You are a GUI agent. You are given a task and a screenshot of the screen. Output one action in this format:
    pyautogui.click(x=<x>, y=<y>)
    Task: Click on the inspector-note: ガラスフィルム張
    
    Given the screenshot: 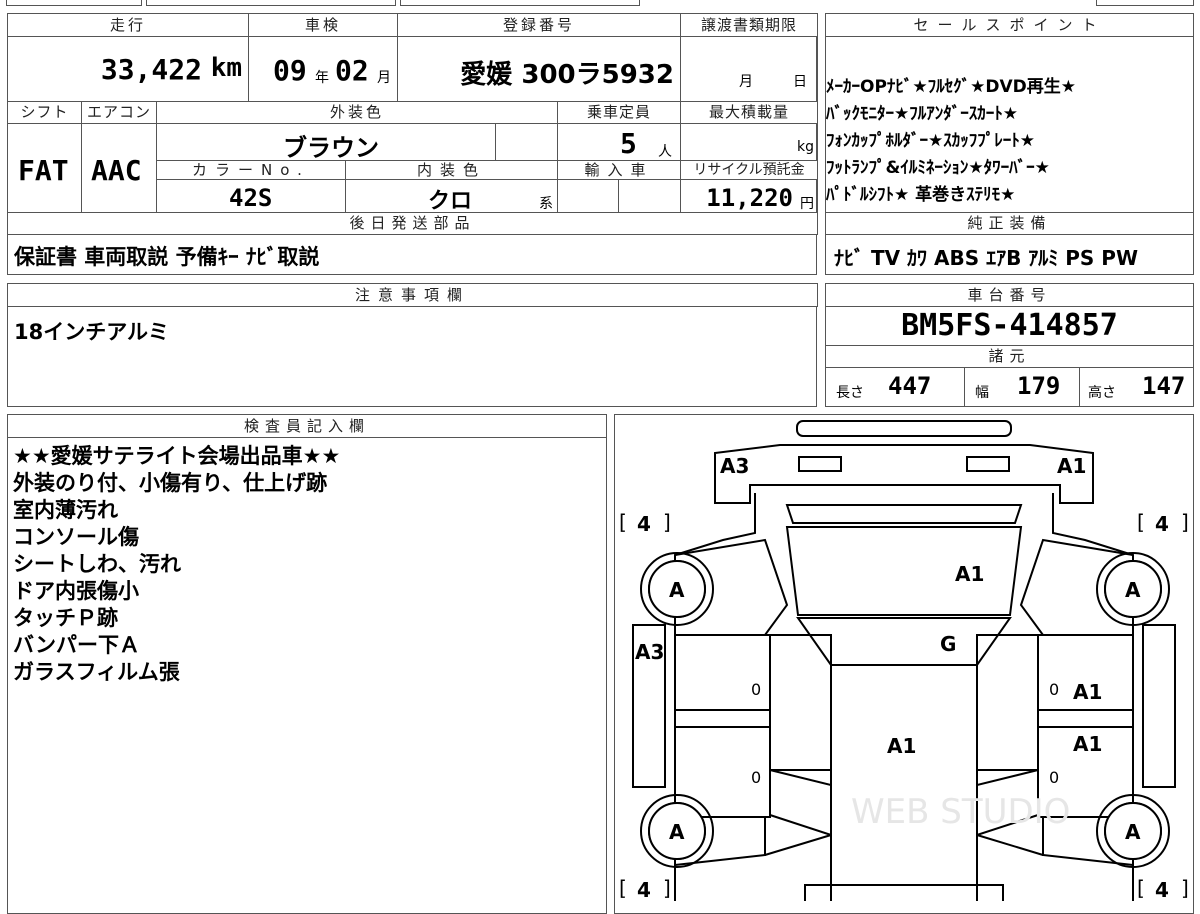 What is the action you would take?
    pyautogui.click(x=96, y=672)
    